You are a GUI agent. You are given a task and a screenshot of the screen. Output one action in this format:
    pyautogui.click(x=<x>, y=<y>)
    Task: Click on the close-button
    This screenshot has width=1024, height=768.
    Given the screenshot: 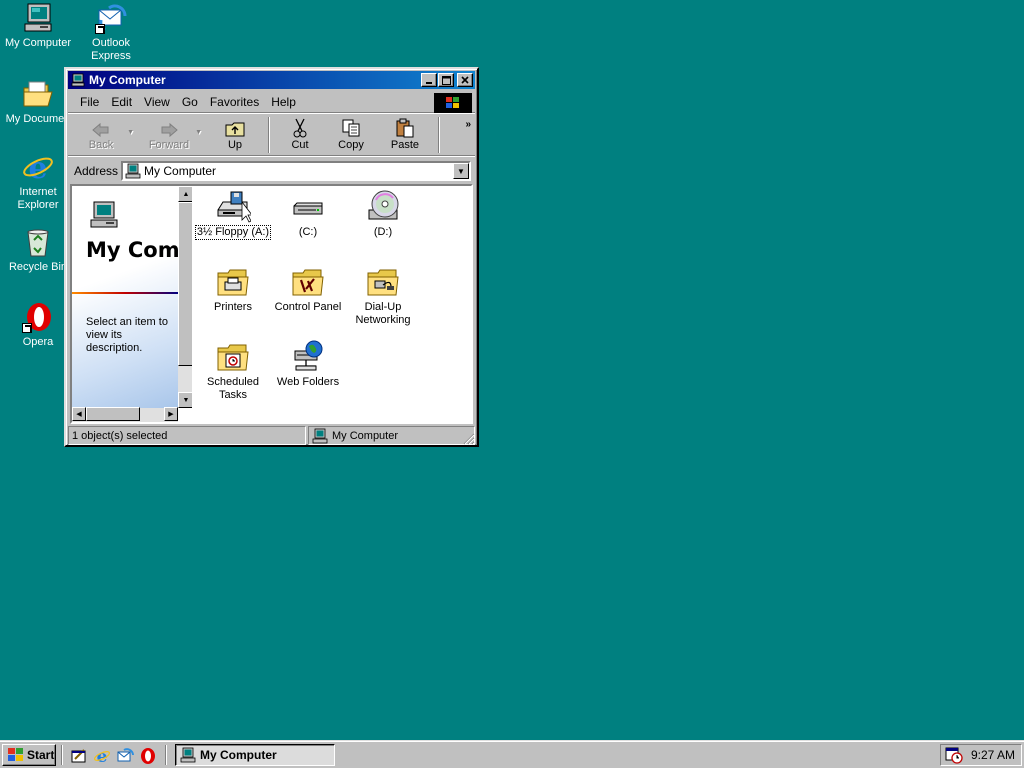 What is the action you would take?
    pyautogui.click(x=465, y=80)
    